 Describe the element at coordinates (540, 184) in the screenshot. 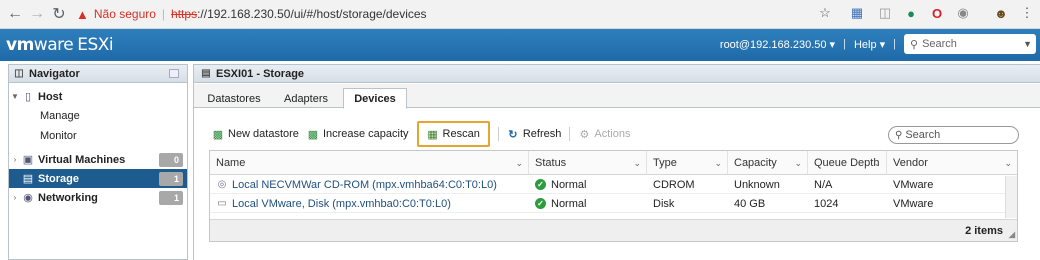

I see `status-ok-icon: ✓` at that location.